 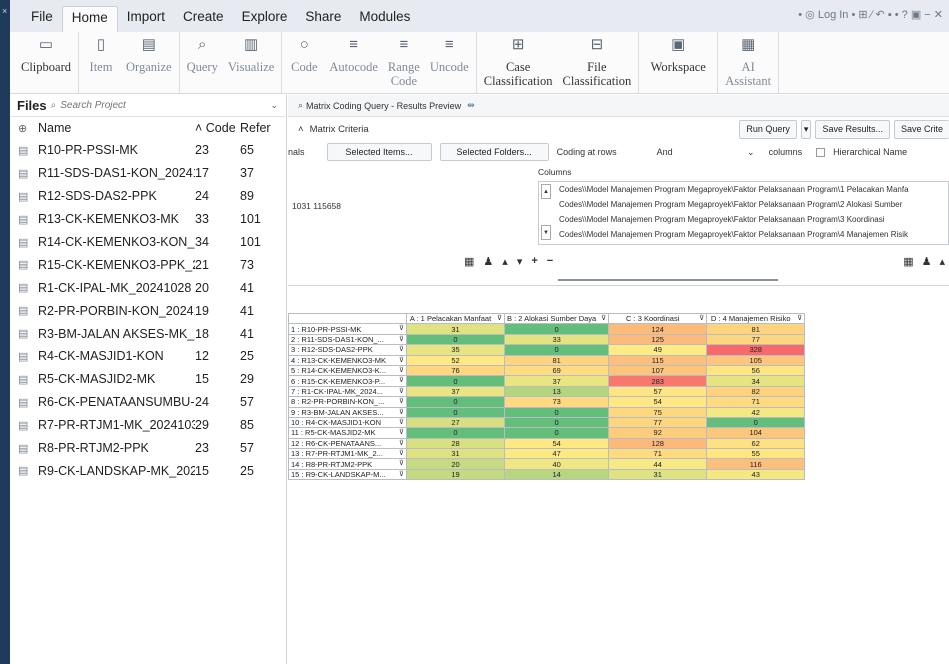 I want to click on case-classification-button: ⊞ Case Classification, so click(x=518, y=62).